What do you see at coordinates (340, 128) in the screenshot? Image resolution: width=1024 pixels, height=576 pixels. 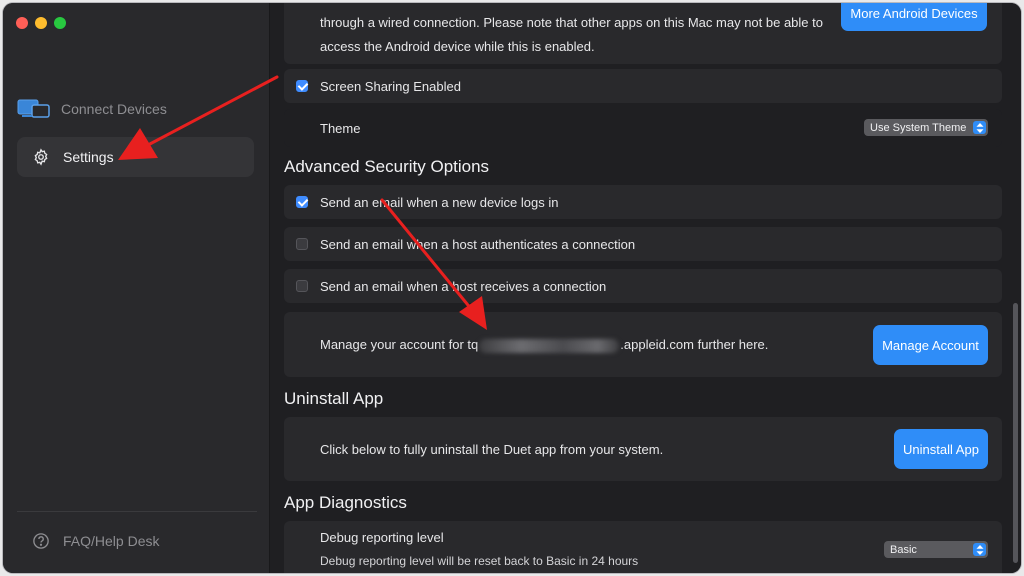 I see `theme-label: Theme` at bounding box center [340, 128].